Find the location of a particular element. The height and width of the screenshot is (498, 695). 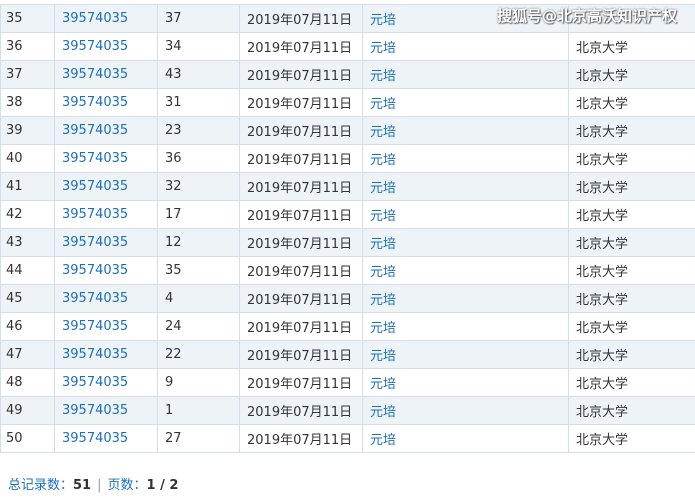

table-row: 47 39574035 22 2019年07月11日 元培 北京大学 is located at coordinates (347, 354).